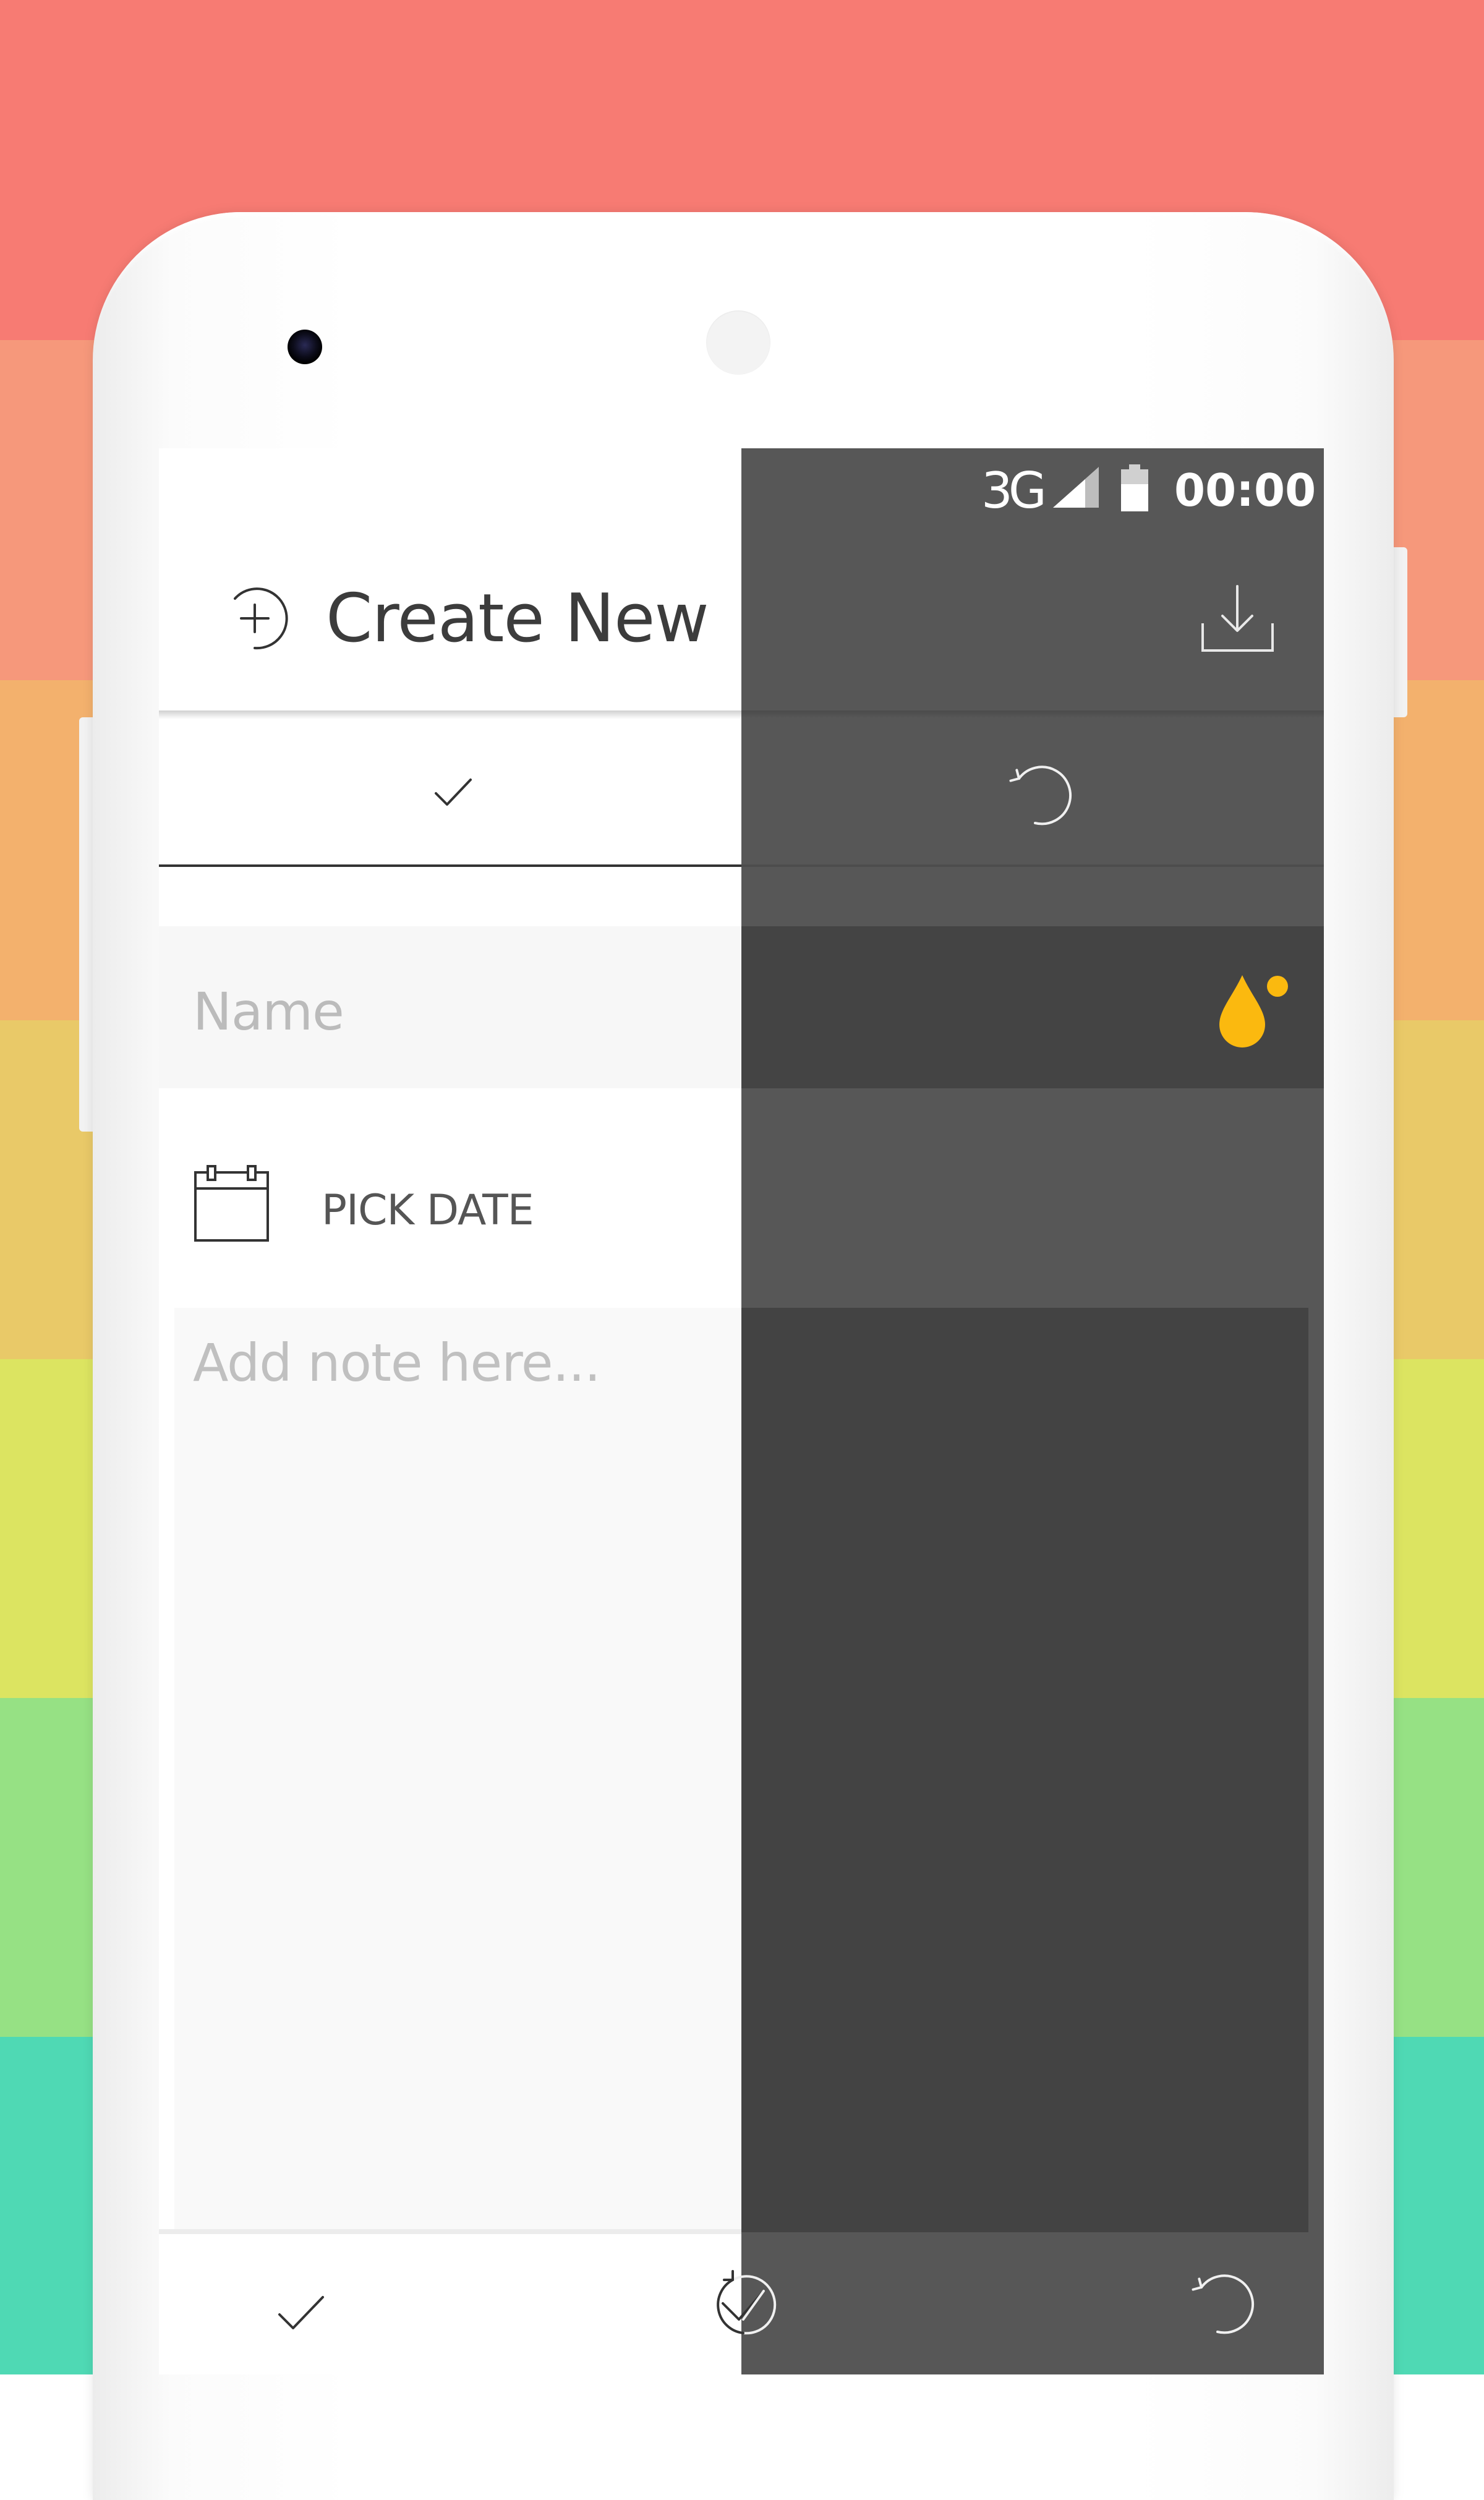 This screenshot has height=2500, width=1484. Describe the element at coordinates (1032, 714) in the screenshot. I see `dark-app-bar-shadow` at that location.